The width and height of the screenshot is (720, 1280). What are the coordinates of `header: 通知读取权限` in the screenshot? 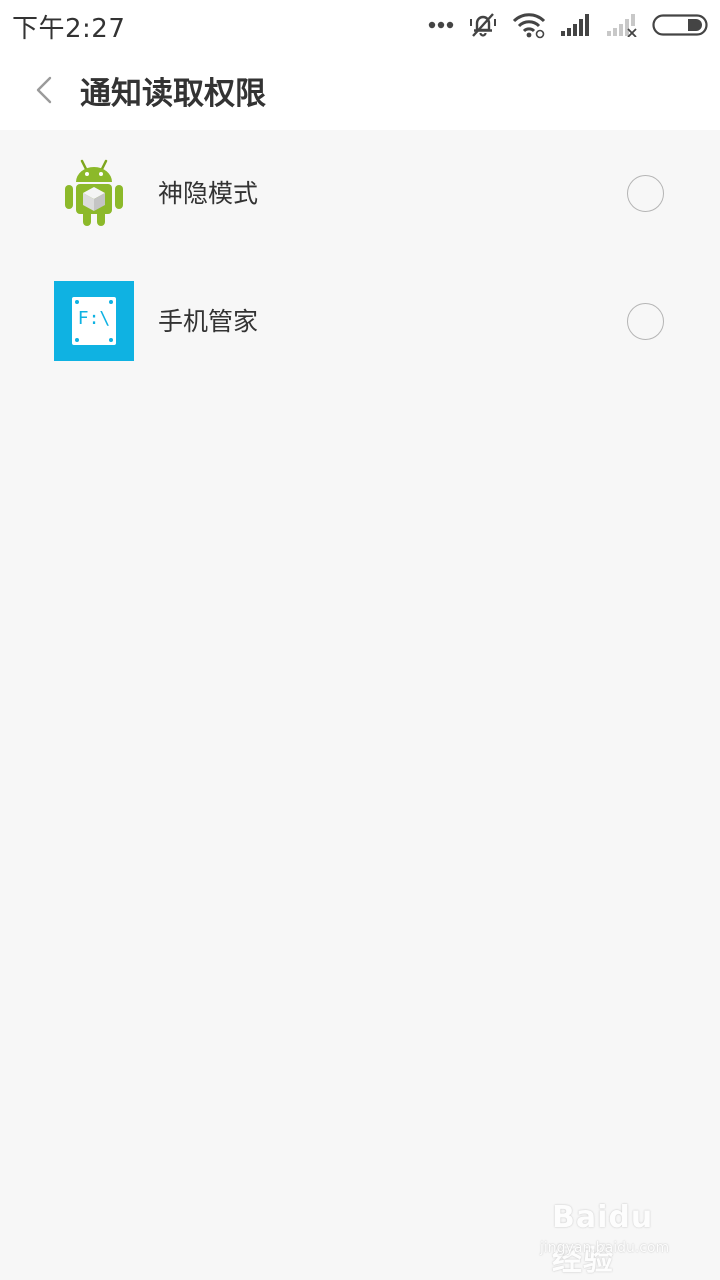 It's located at (360, 90).